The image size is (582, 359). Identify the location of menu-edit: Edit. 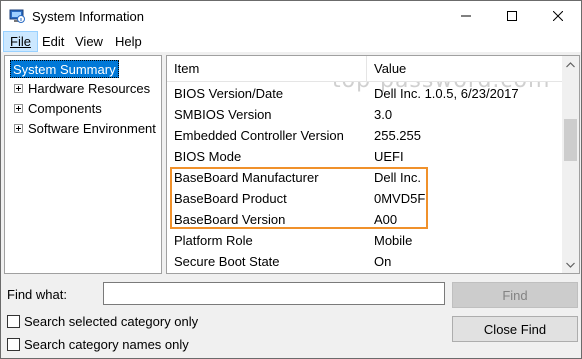
(53, 41).